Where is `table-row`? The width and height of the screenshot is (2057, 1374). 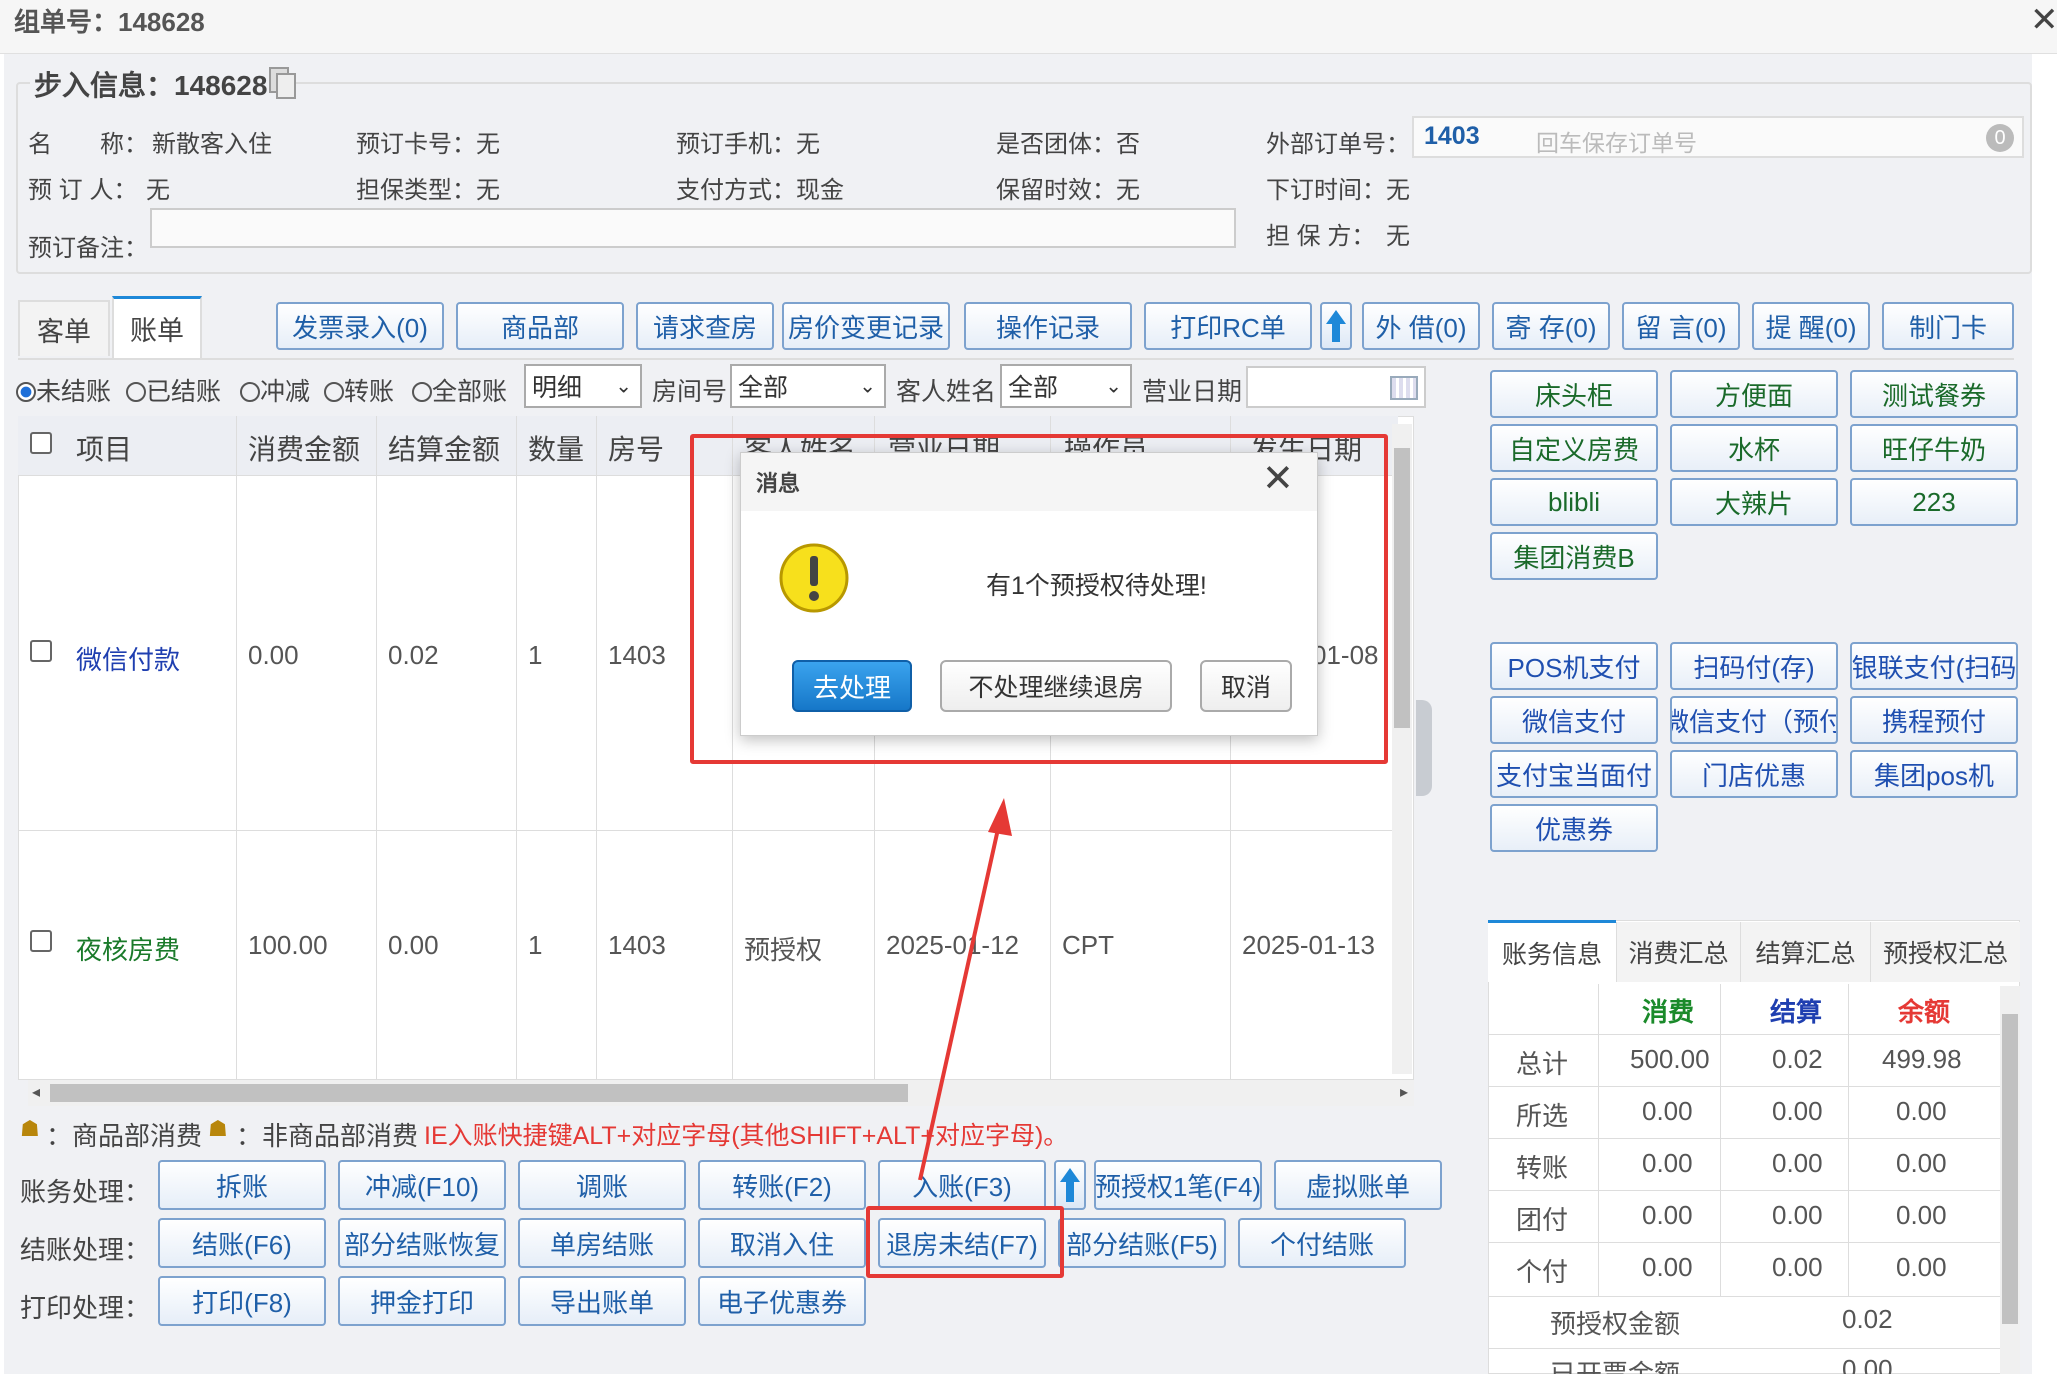 table-row is located at coordinates (708, 942).